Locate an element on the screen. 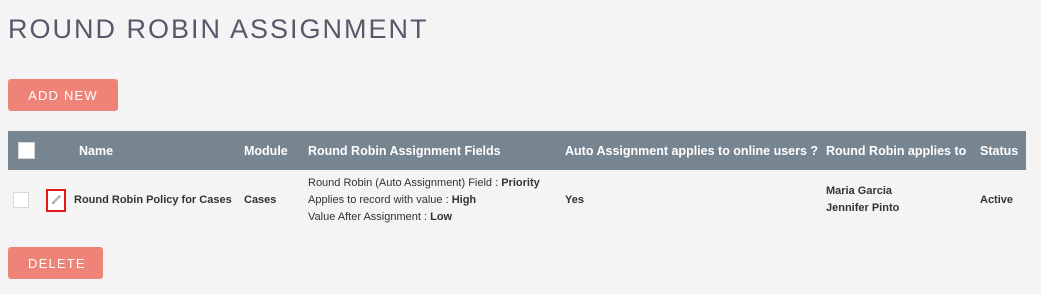 This screenshot has width=1041, height=294. row-select-cell is located at coordinates (37, 200).